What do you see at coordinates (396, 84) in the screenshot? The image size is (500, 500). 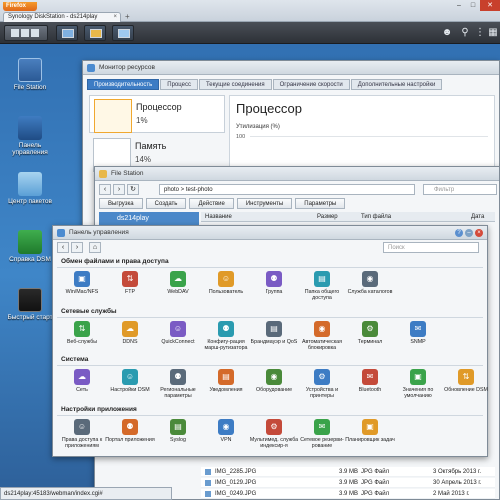 I see `tab-advanced: Дополнительные настройки` at bounding box center [396, 84].